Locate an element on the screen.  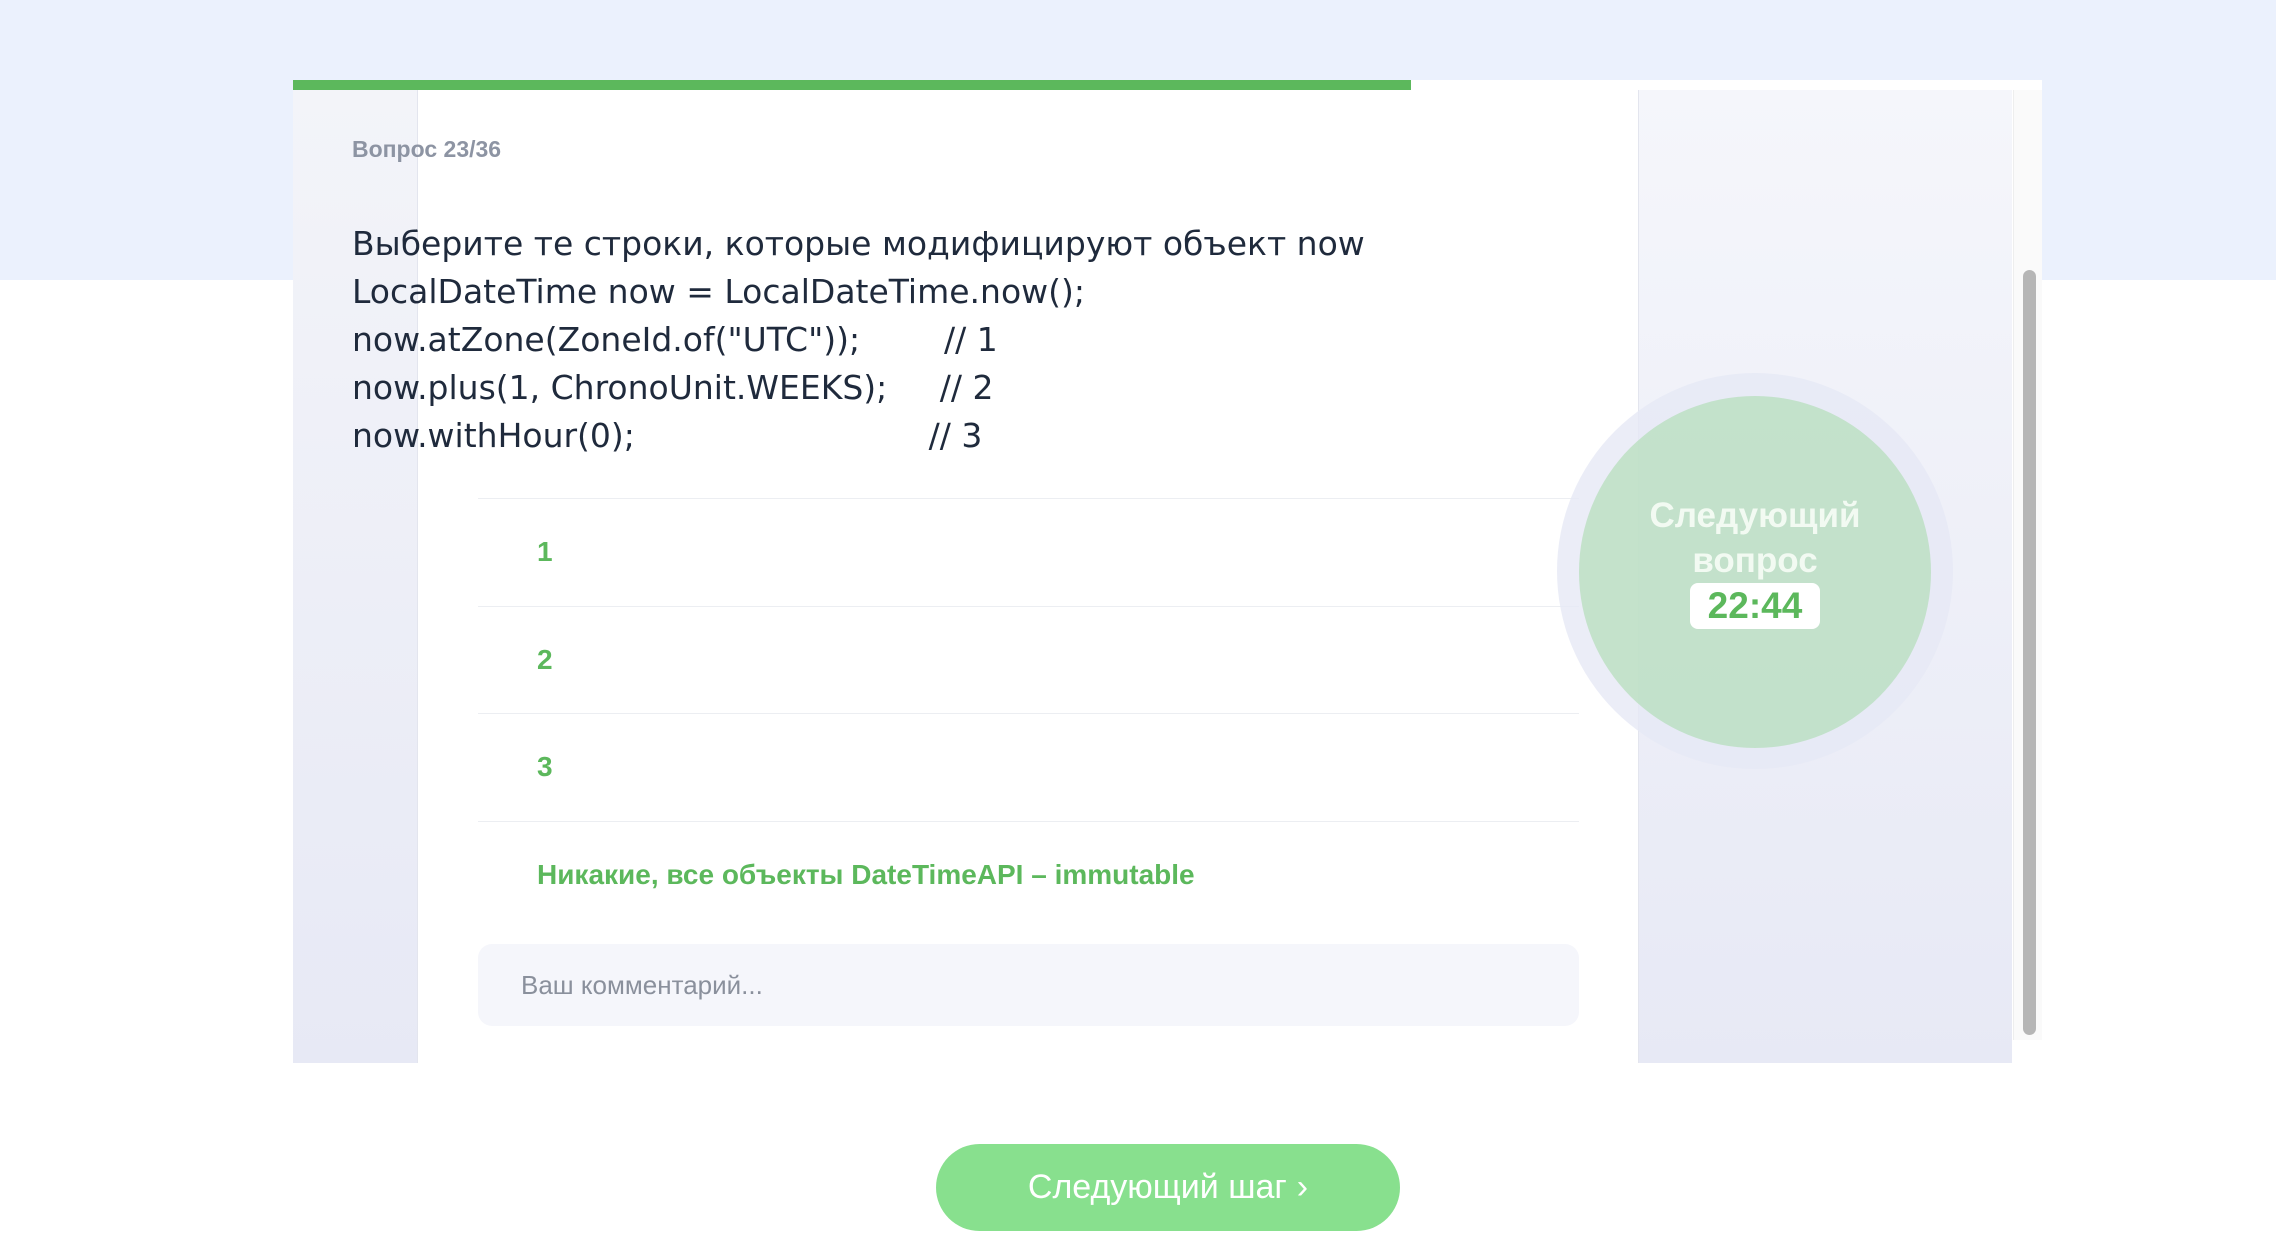
scrollbar is located at coordinates (2027, 565).